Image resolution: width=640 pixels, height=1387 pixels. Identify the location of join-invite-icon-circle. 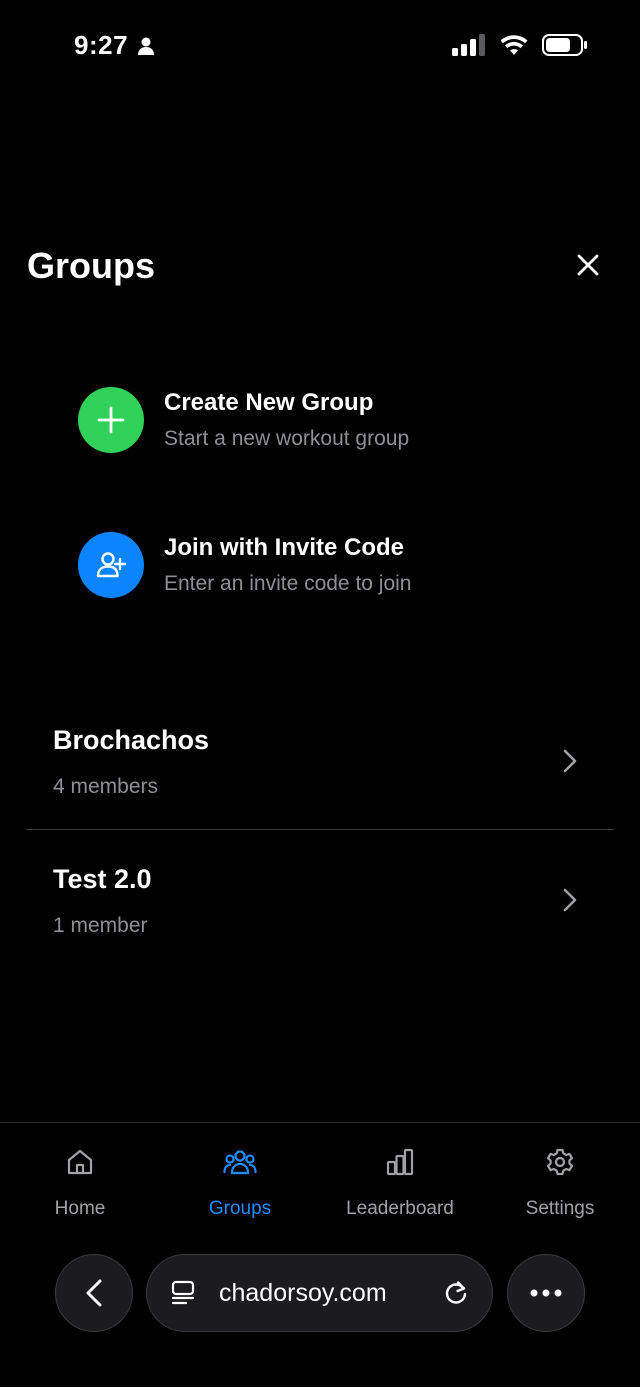
(111, 565).